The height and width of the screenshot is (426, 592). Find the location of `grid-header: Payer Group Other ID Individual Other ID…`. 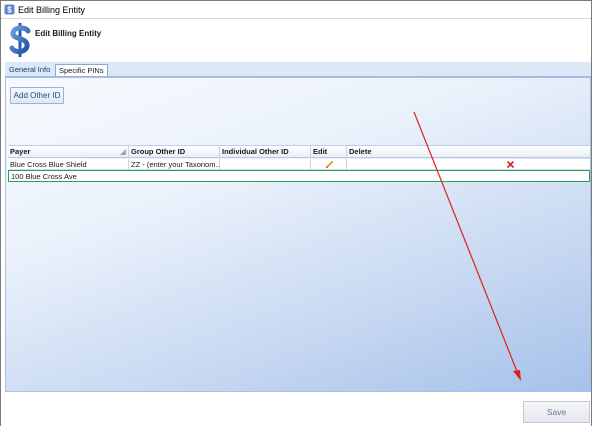

grid-header: Payer Group Other ID Individual Other ID… is located at coordinates (299, 152).